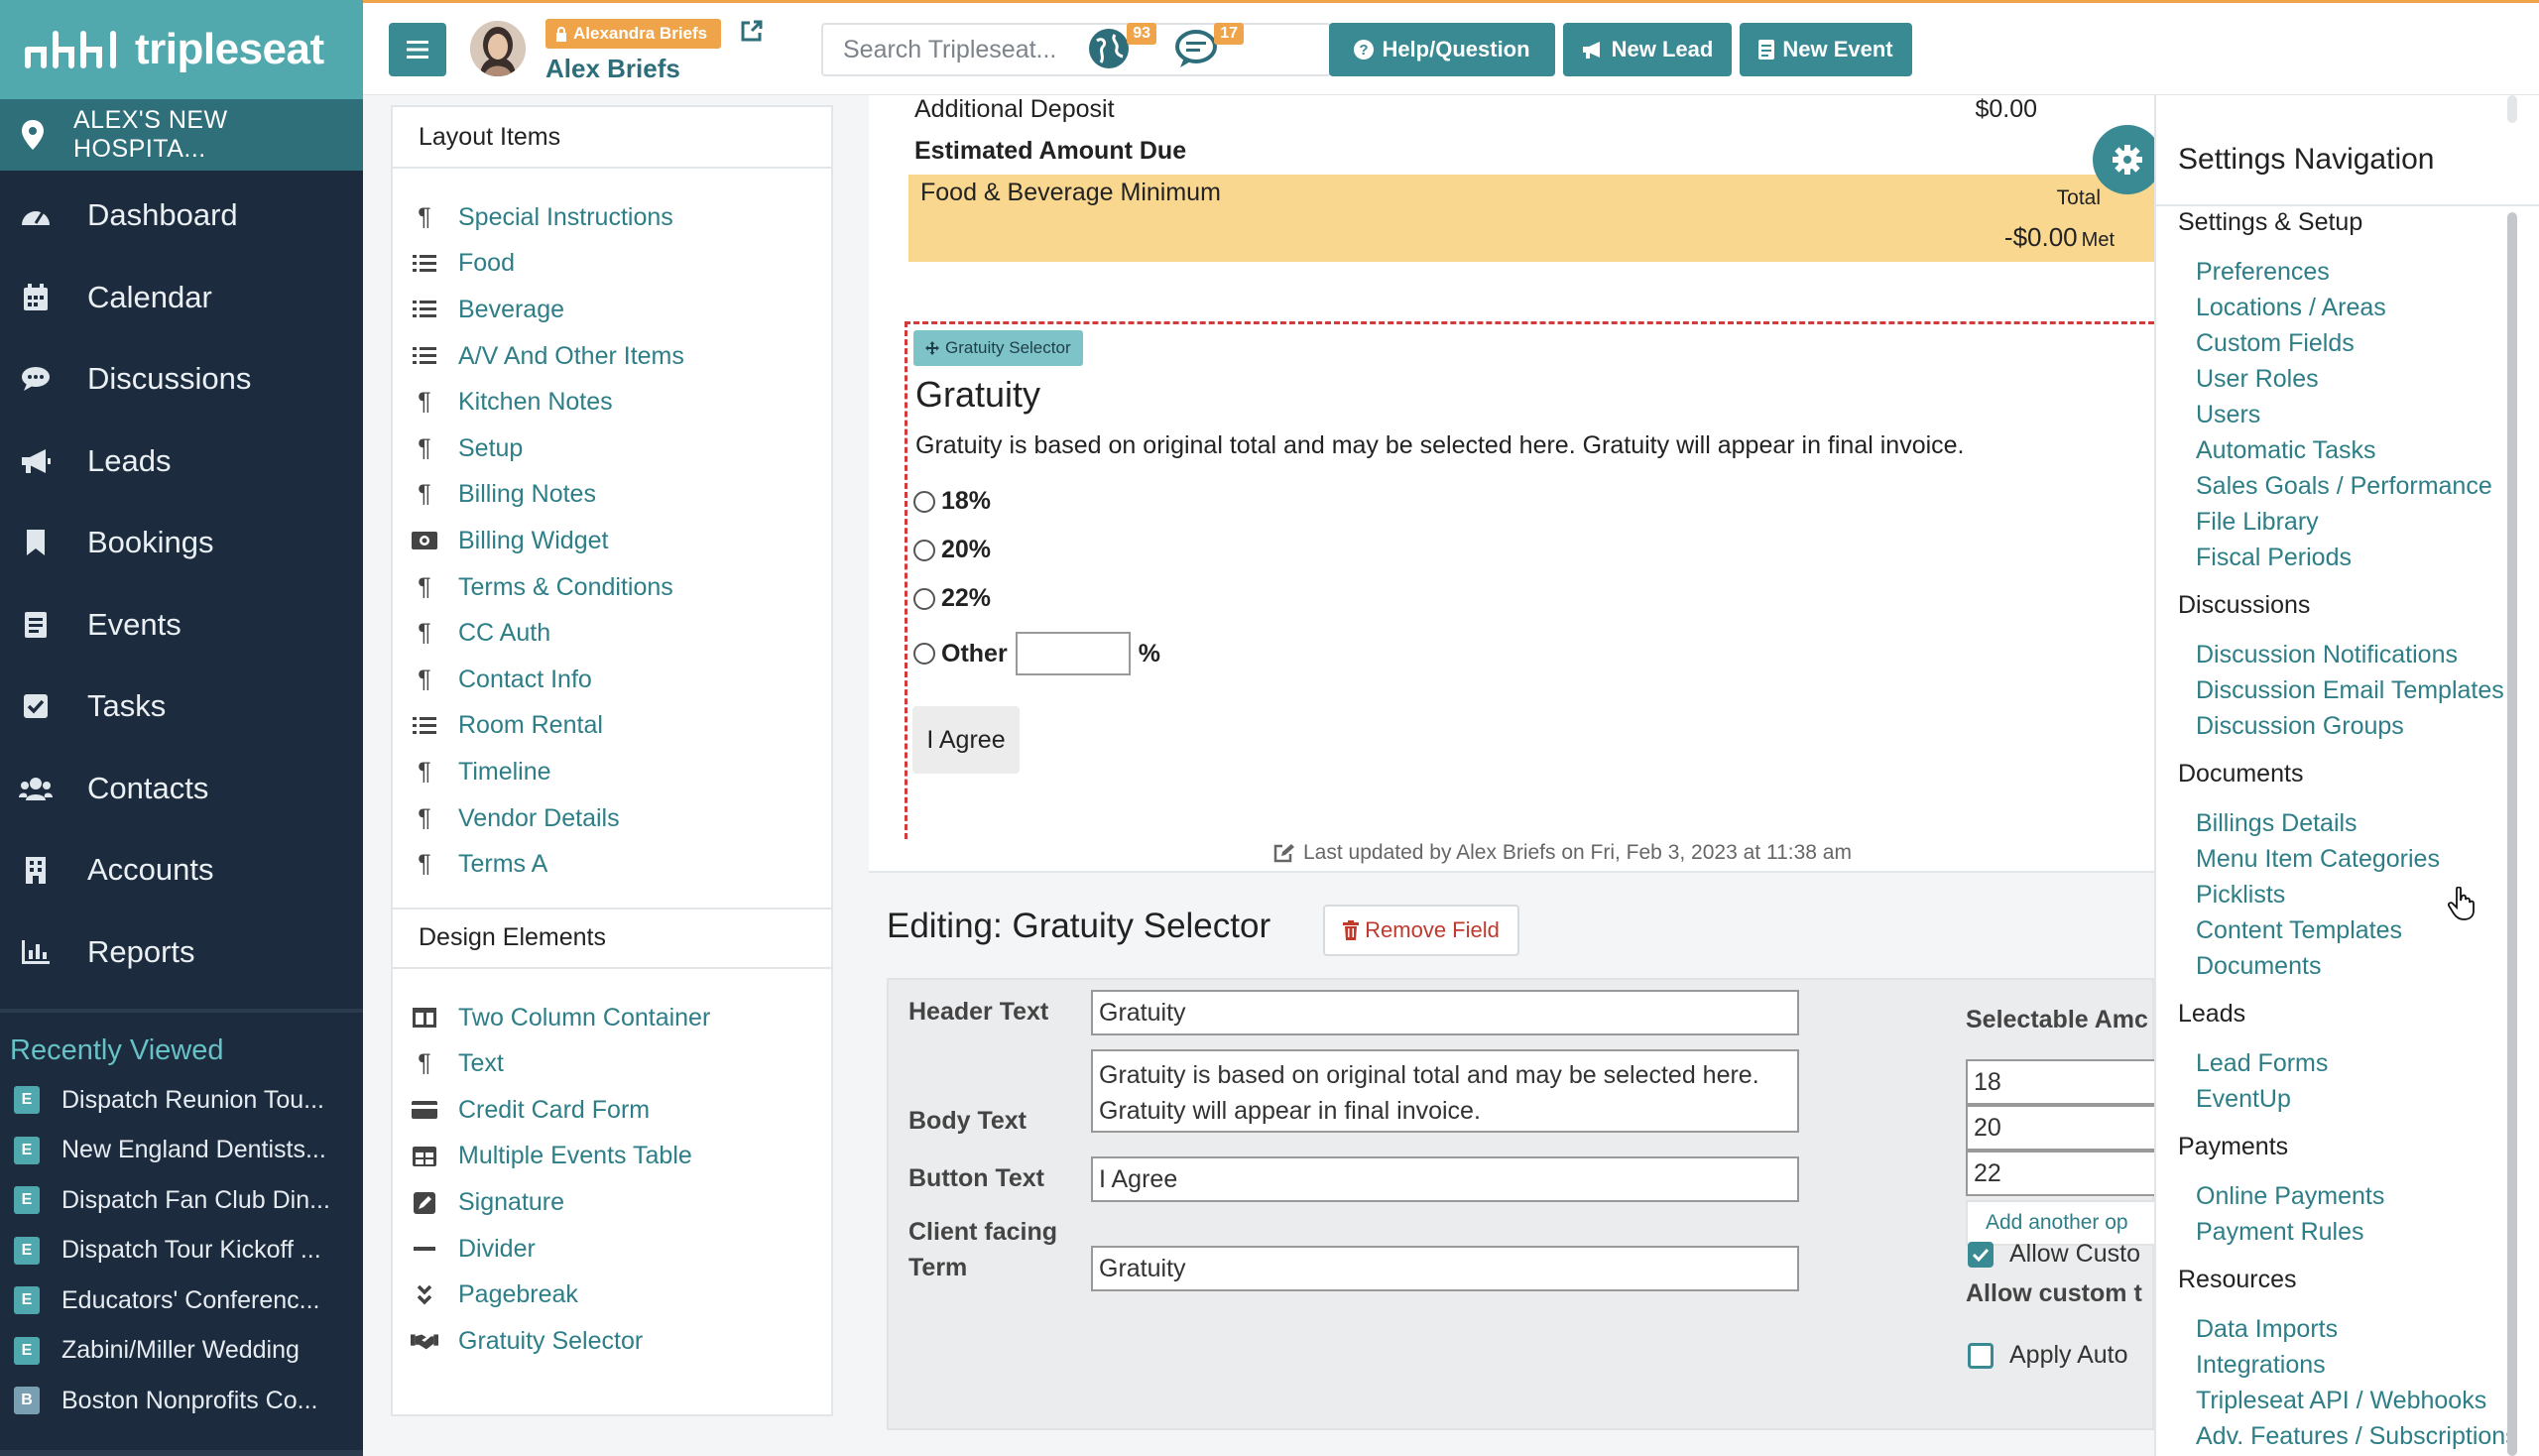 This screenshot has height=1456, width=2539. I want to click on settings-link: Sales Goals / Performance, so click(2344, 486).